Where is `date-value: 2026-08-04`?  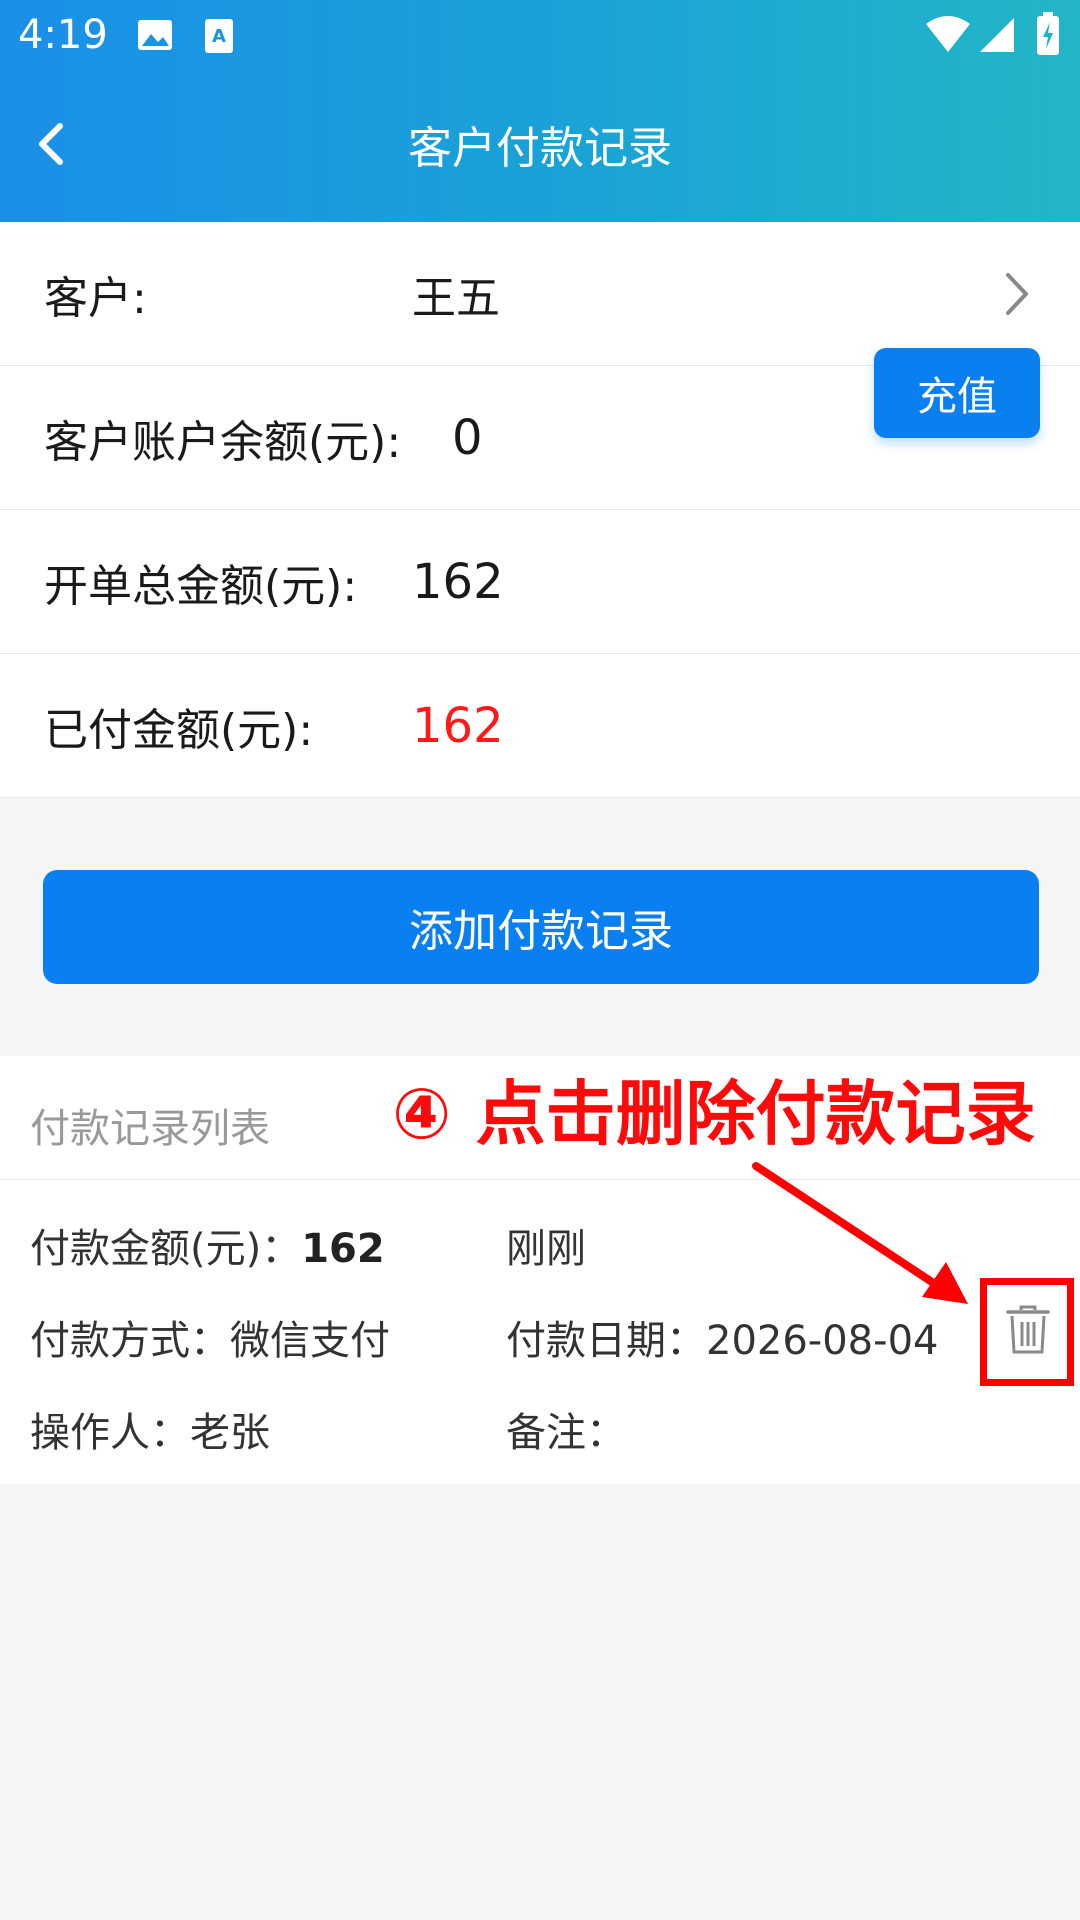 date-value: 2026-08-04 is located at coordinates (822, 1341).